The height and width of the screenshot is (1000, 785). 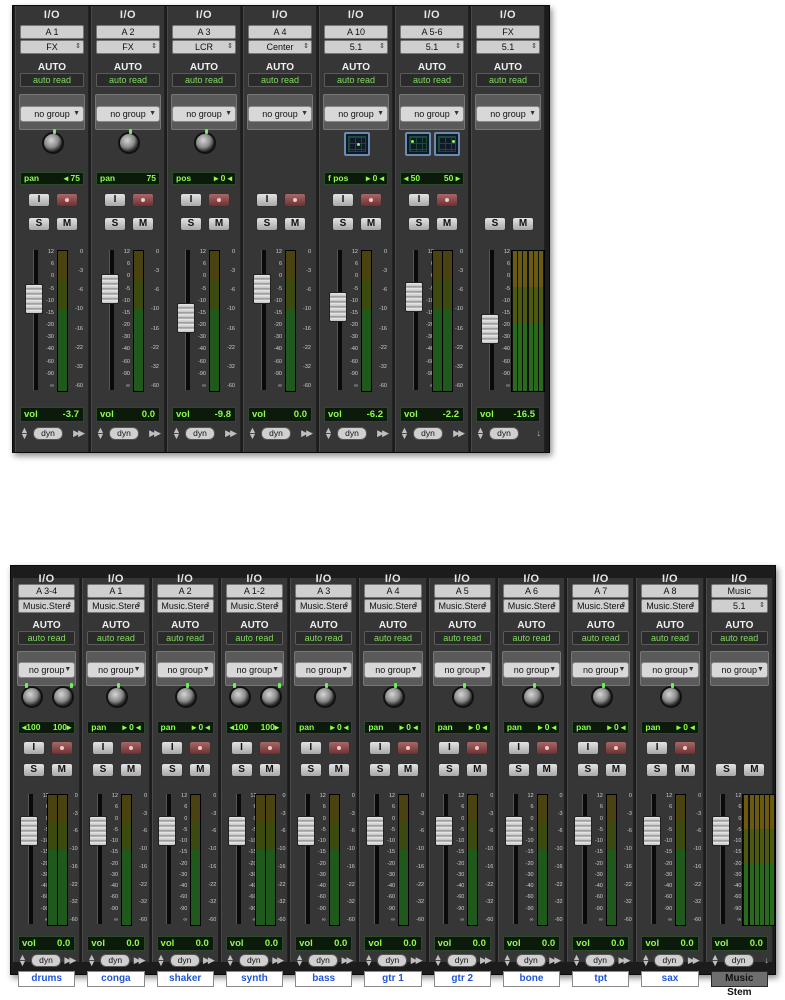 I want to click on input-selector: A 1-2, so click(x=254, y=591).